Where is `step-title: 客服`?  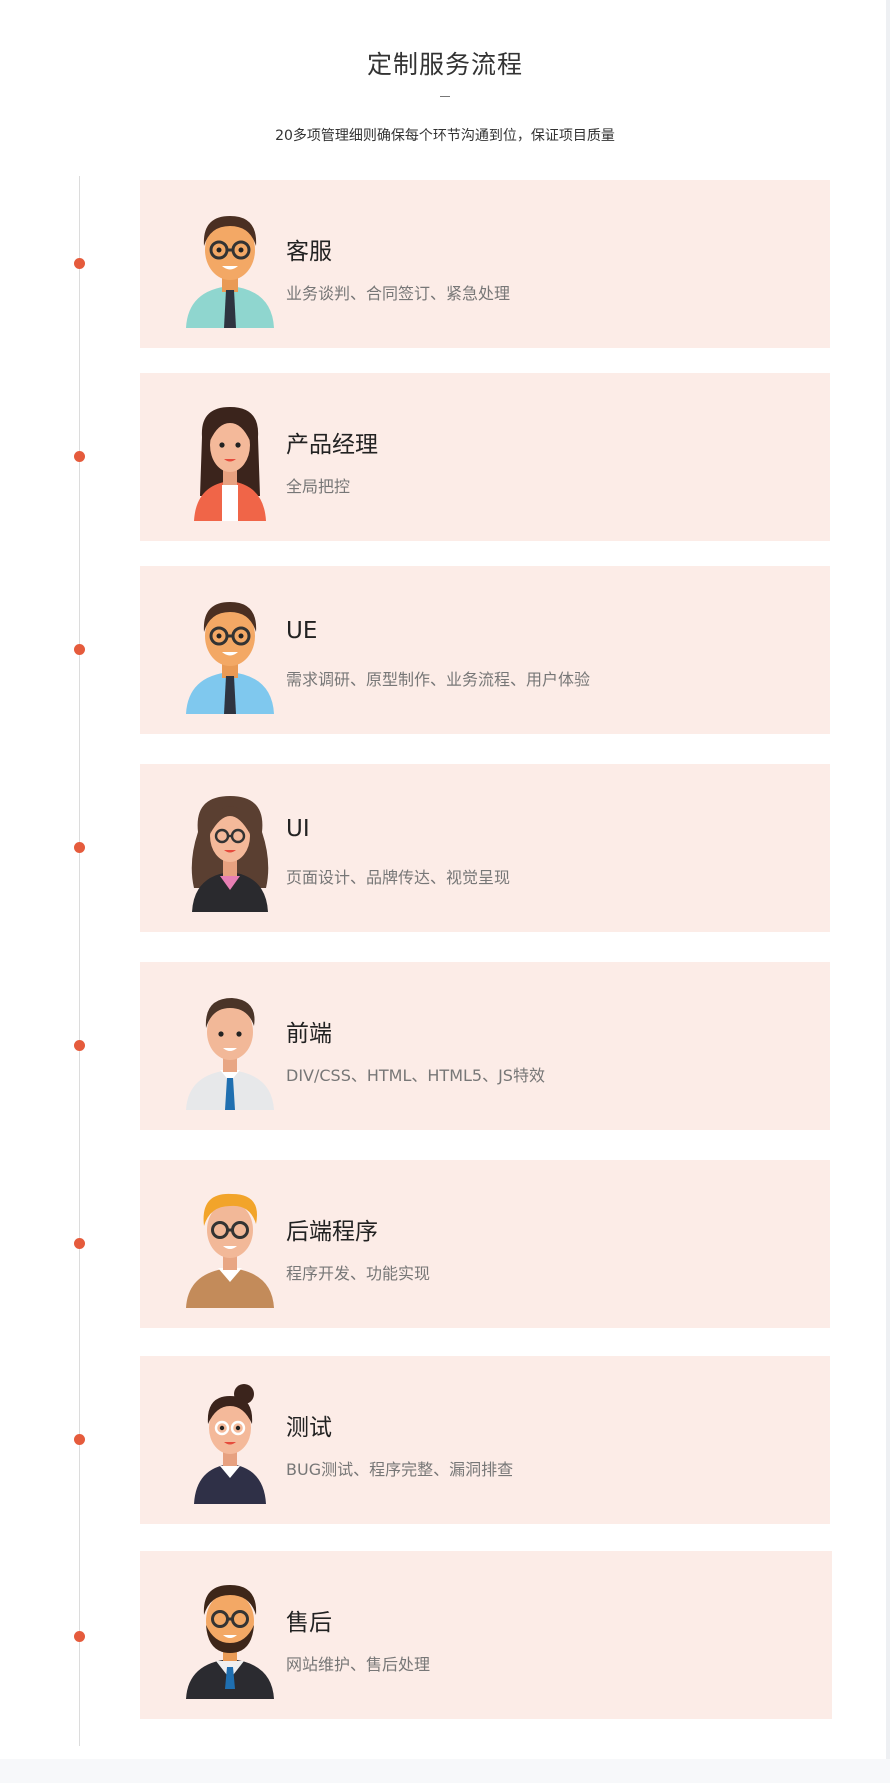
step-title: 客服 is located at coordinates (309, 252).